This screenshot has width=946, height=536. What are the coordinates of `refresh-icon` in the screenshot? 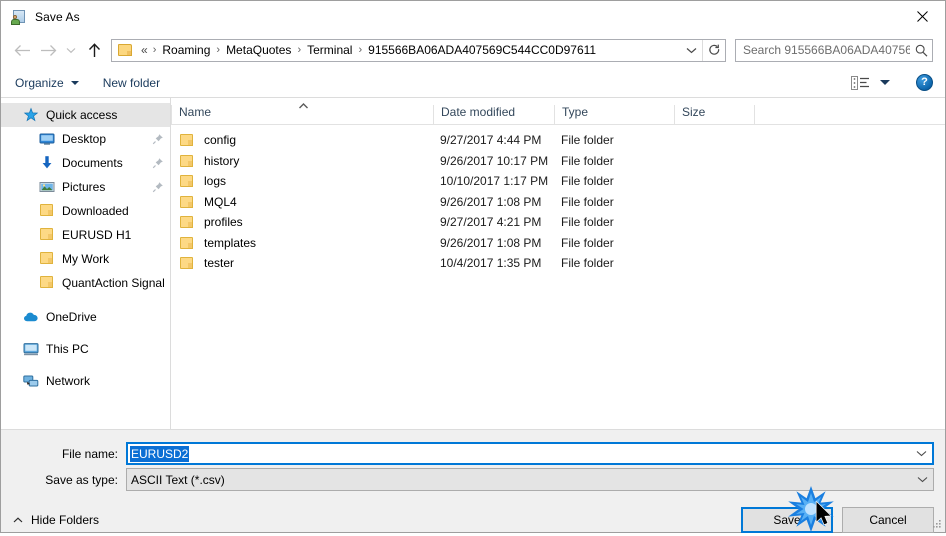 It's located at (714, 50).